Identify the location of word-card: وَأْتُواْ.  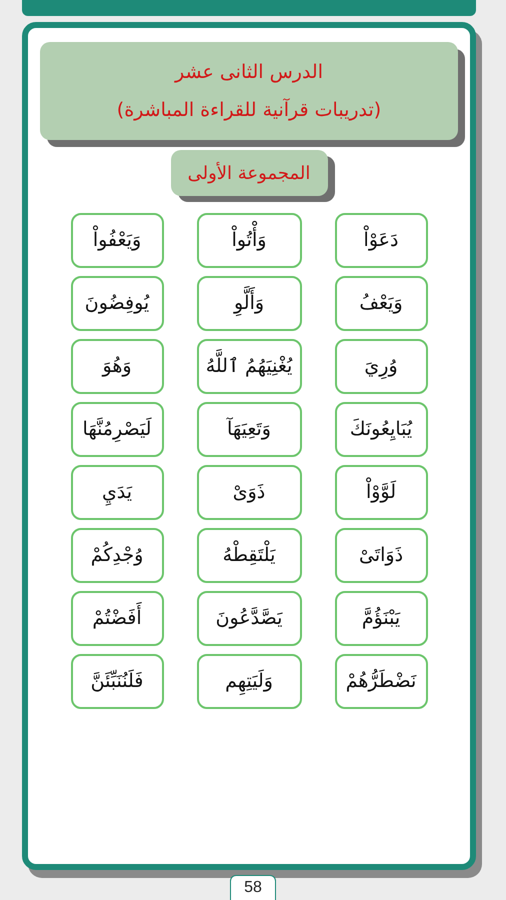
(249, 240).